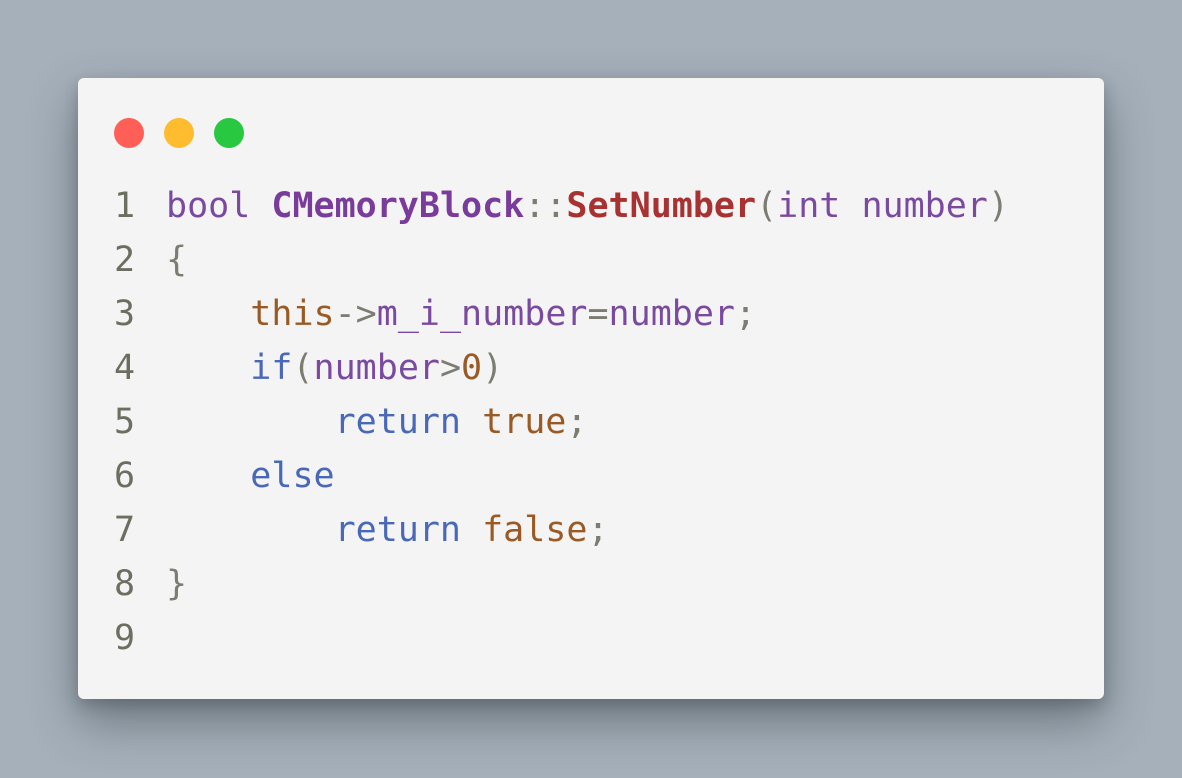  What do you see at coordinates (450, 368) in the screenshot?
I see `greater-than-operator: >` at bounding box center [450, 368].